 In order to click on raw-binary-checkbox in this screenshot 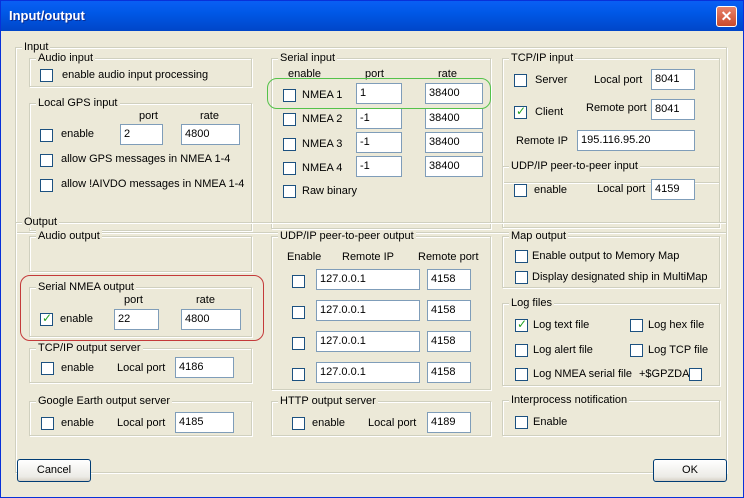, I will do `click(289, 191)`.